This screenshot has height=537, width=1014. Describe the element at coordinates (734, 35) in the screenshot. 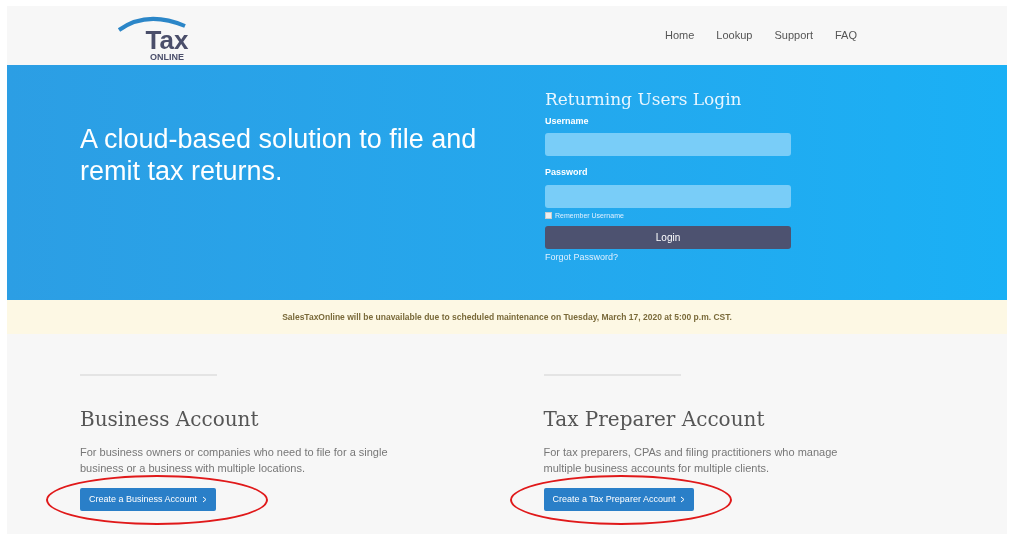

I see `nav-link: Lookup` at that location.